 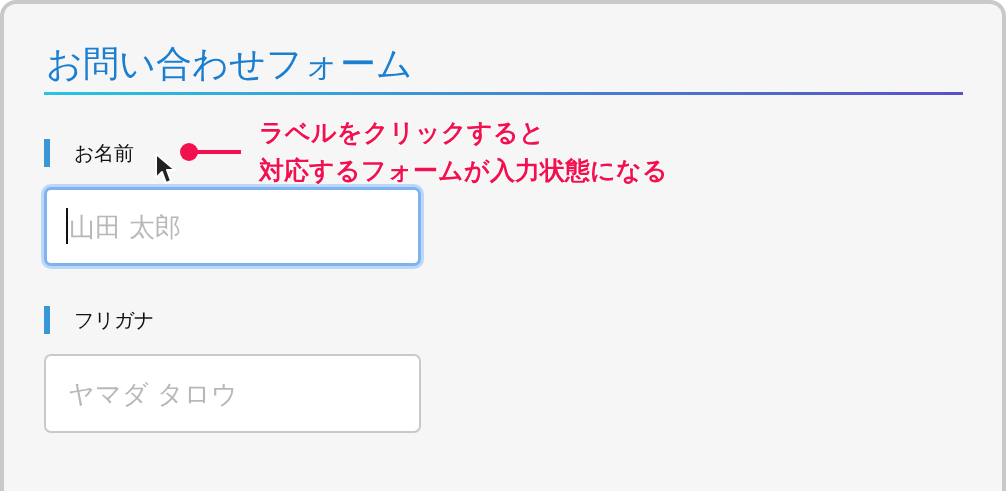 What do you see at coordinates (402, 133) in the screenshot?
I see `annotation-text: ラベルをクリックすると` at bounding box center [402, 133].